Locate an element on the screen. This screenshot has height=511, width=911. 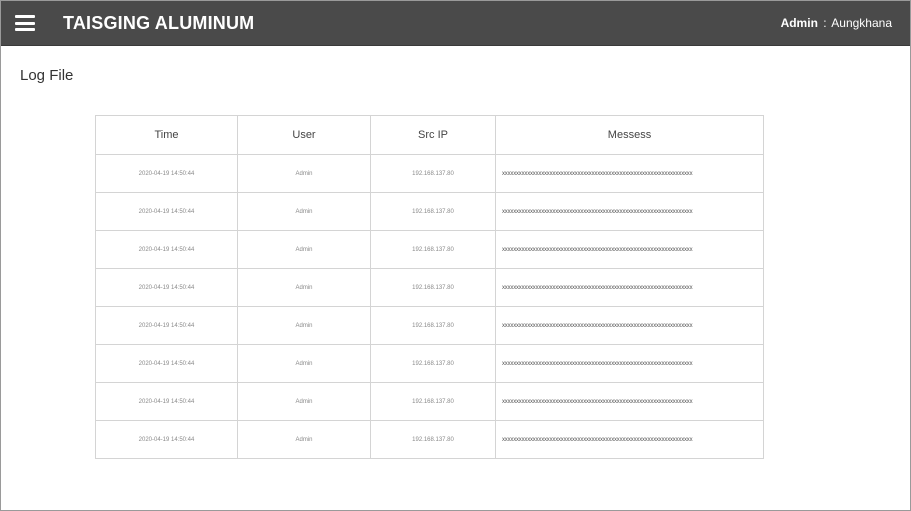
hamburger-menu-icon is located at coordinates (25, 23).